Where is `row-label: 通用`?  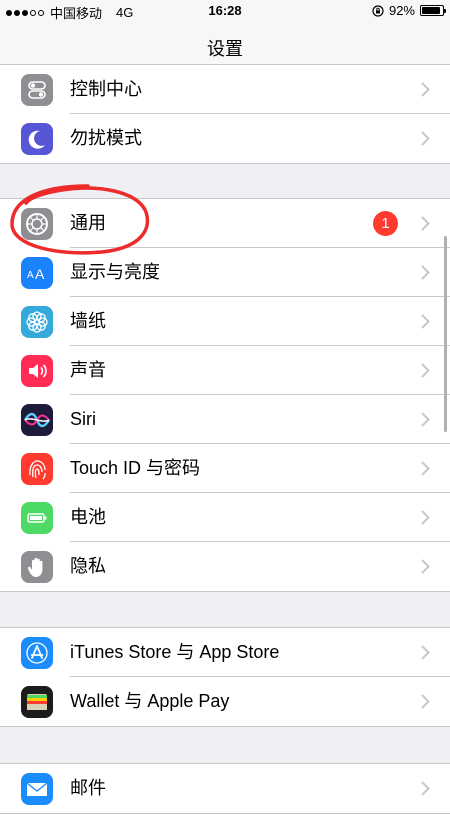
row-label: 通用 is located at coordinates (88, 223).